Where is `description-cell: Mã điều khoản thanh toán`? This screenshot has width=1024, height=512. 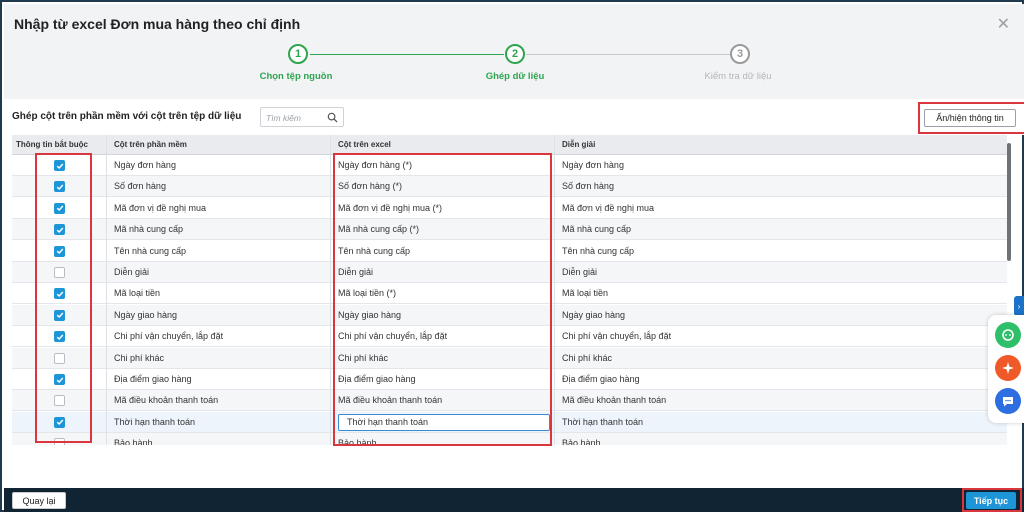
description-cell: Mã điều khoản thanh toán is located at coordinates (614, 400).